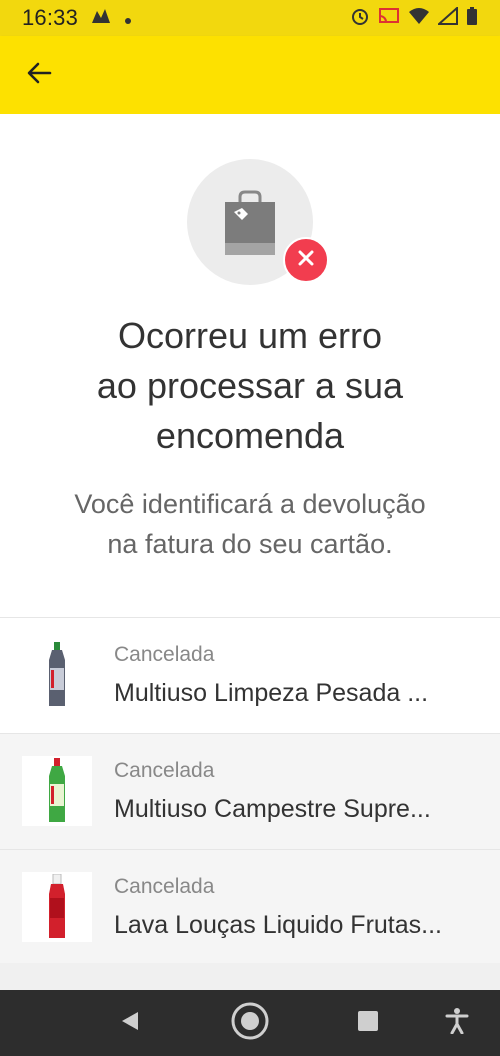  I want to click on battery-icon, so click(472, 18).